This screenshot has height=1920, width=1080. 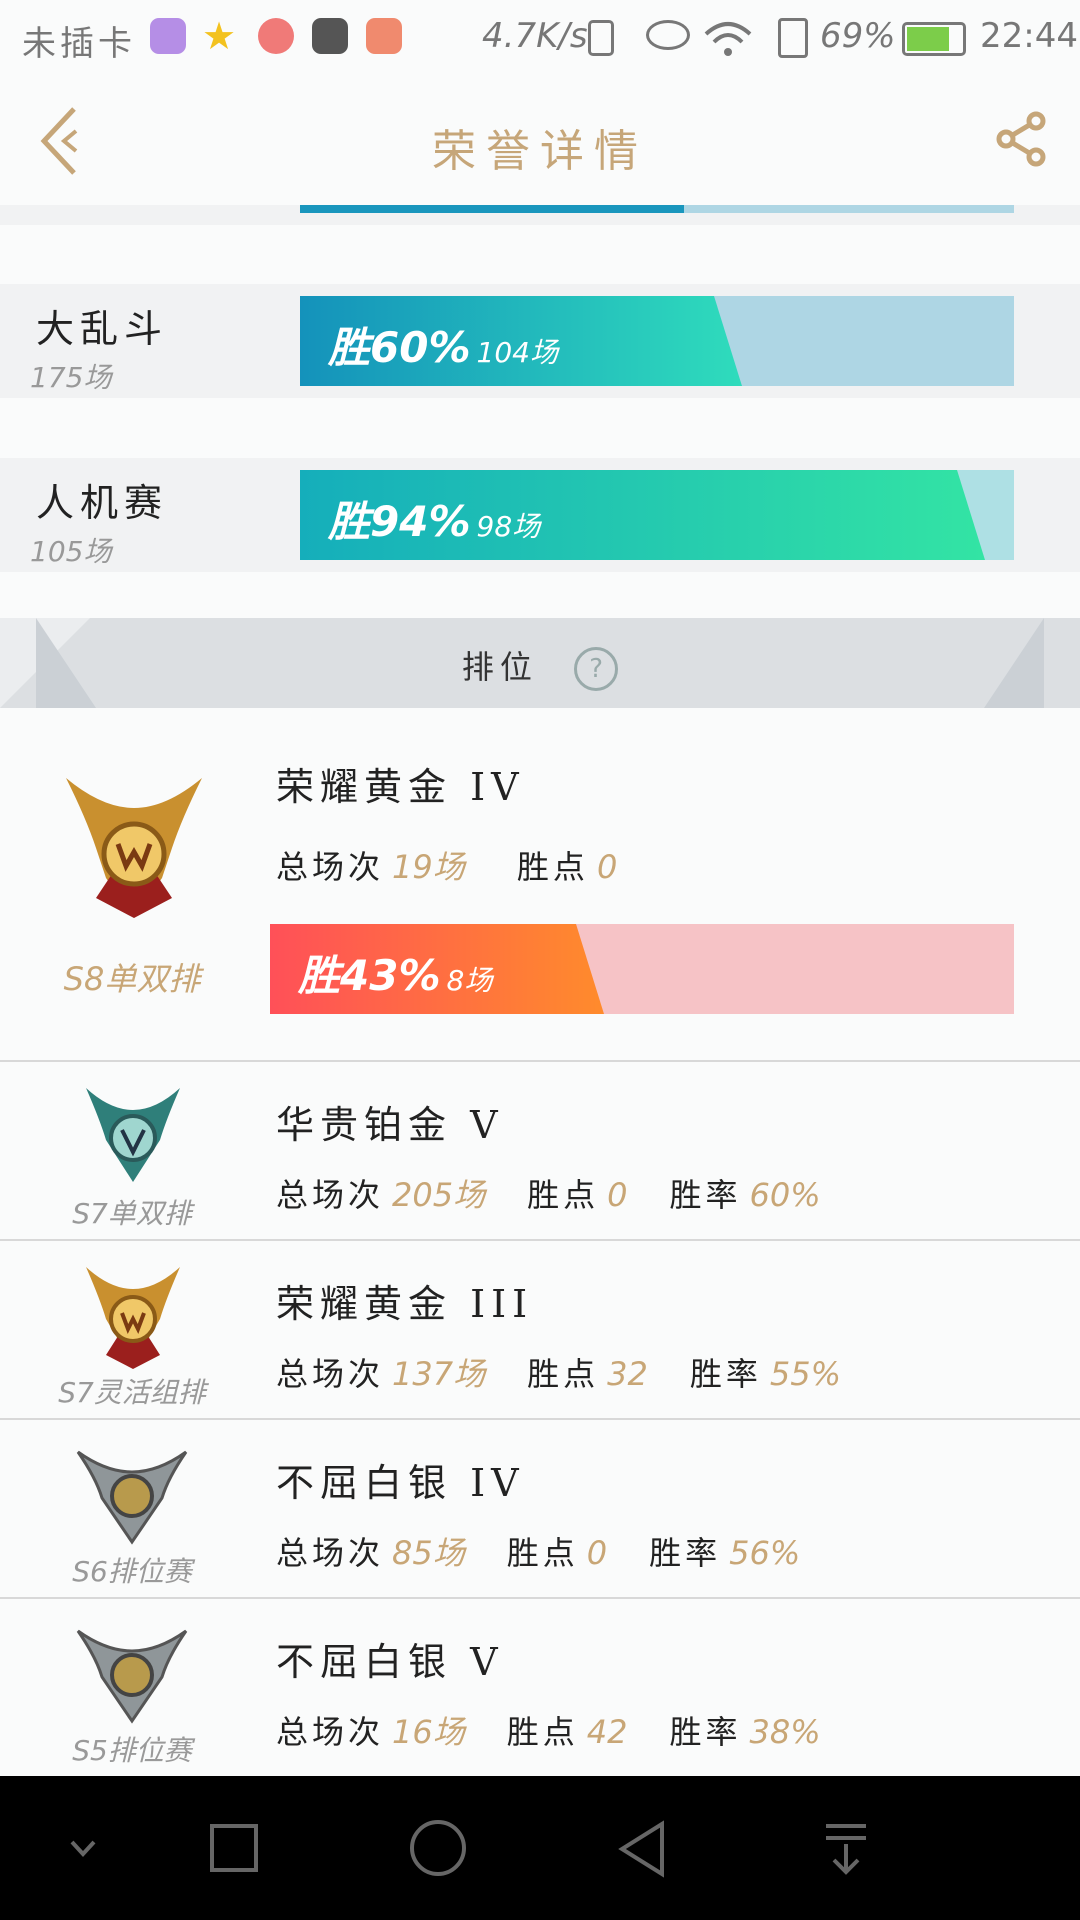 I want to click on mode-count: 105场, so click(x=71, y=551).